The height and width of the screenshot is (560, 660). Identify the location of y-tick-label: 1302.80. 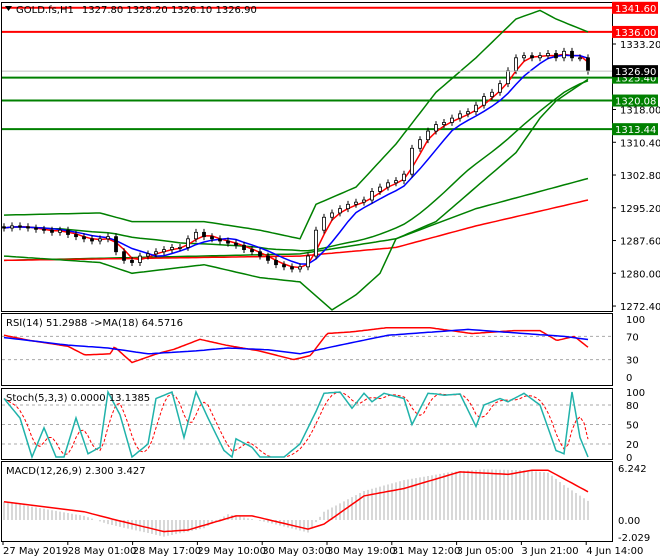
(640, 176).